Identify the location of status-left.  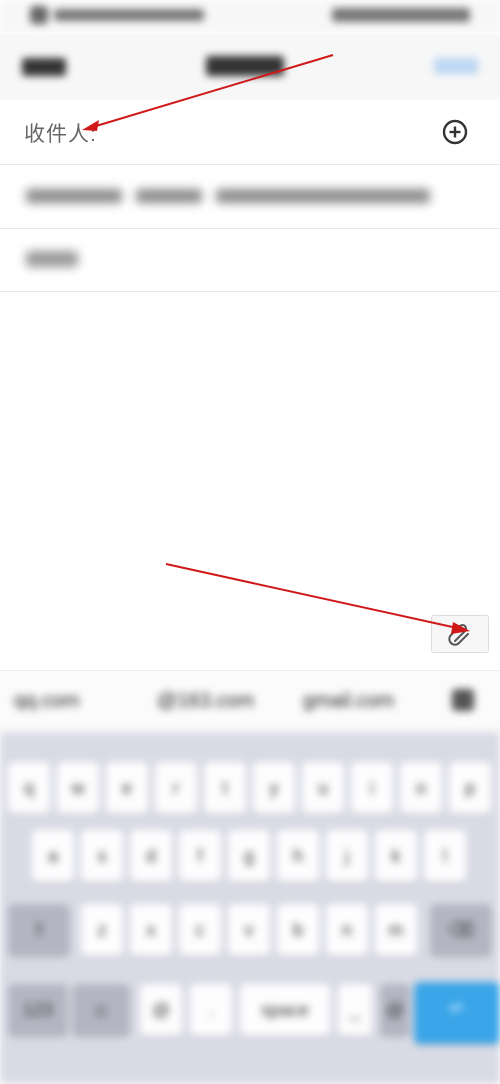
(137, 16).